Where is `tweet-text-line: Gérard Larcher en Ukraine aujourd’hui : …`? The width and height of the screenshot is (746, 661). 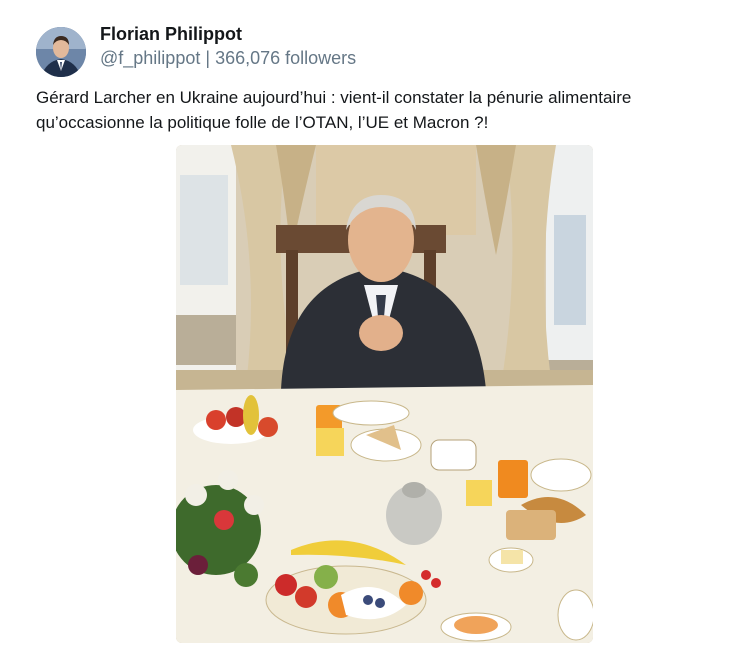
tweet-text-line: Gérard Larcher en Ukraine aujourd’hui : … is located at coordinates (334, 97).